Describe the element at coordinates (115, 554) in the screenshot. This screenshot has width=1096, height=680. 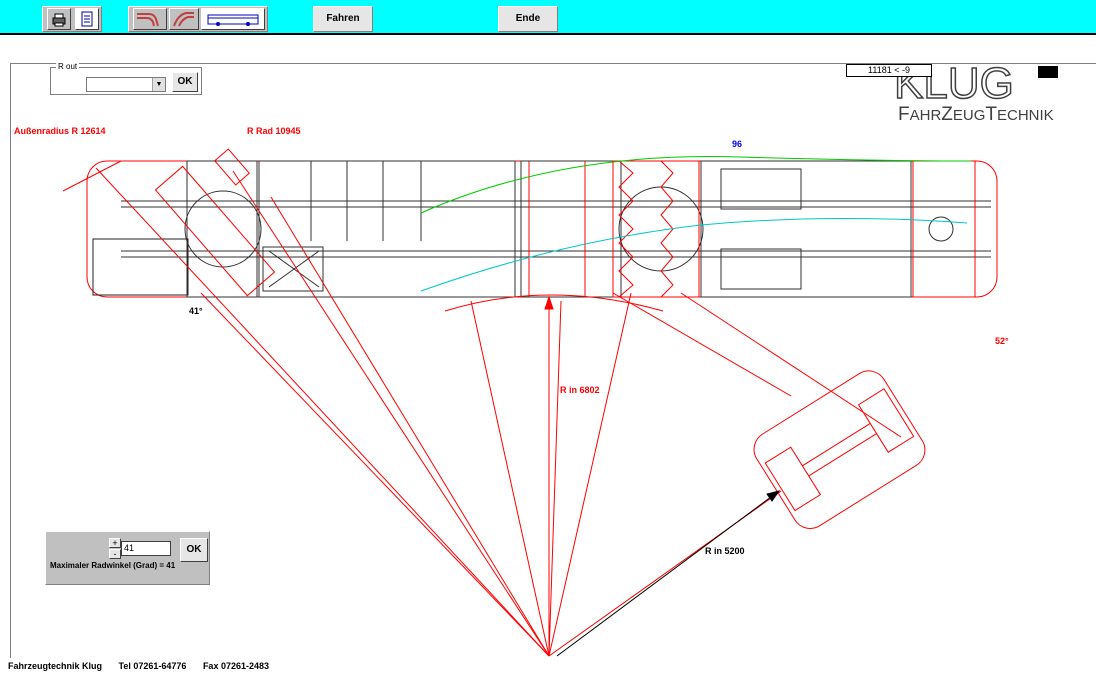
I see `angle-decrement-button: -` at that location.